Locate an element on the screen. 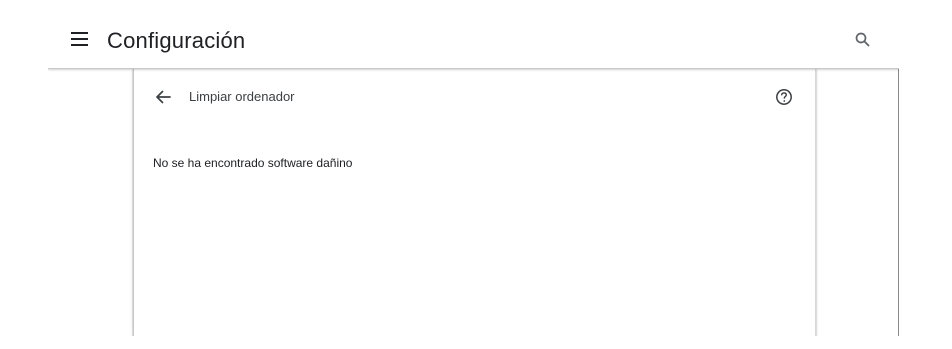 The height and width of the screenshot is (349, 952). search-button is located at coordinates (863, 40).